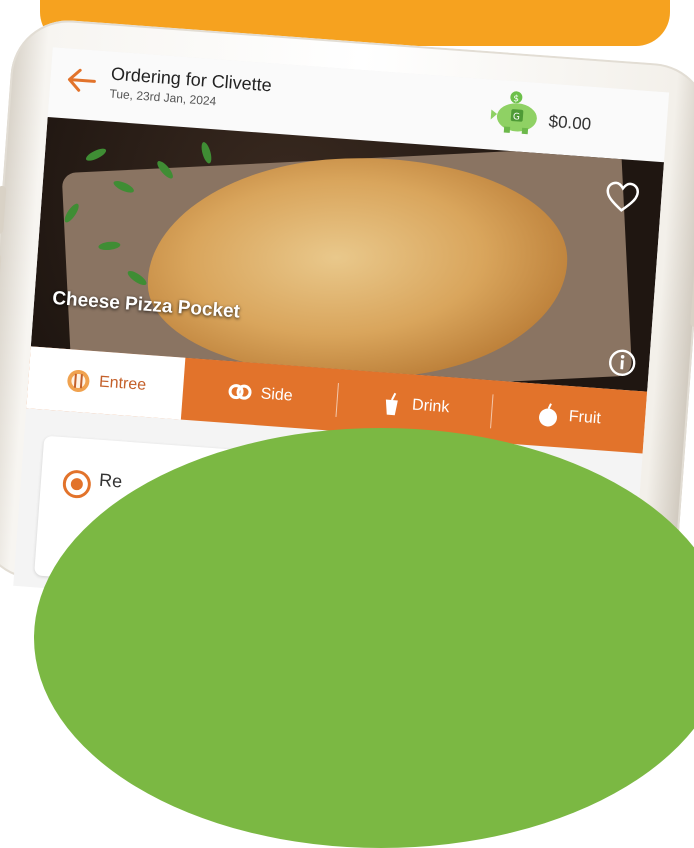  I want to click on svg-text: G, so click(517, 117).